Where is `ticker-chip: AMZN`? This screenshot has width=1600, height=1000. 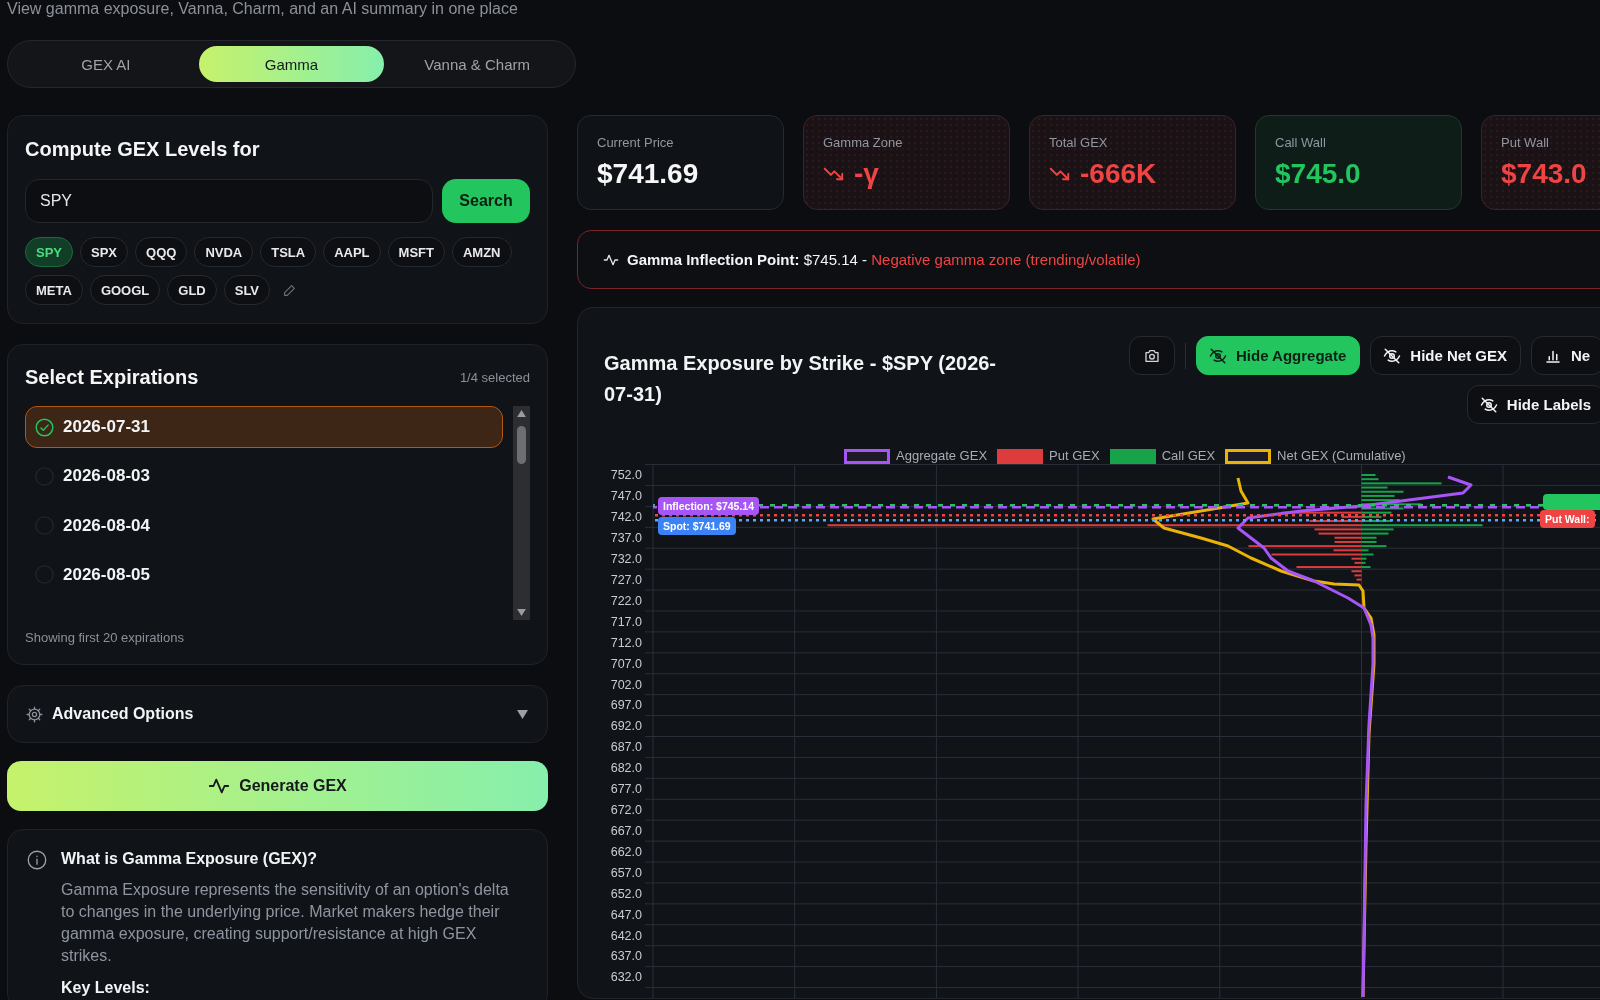 ticker-chip: AMZN is located at coordinates (481, 252).